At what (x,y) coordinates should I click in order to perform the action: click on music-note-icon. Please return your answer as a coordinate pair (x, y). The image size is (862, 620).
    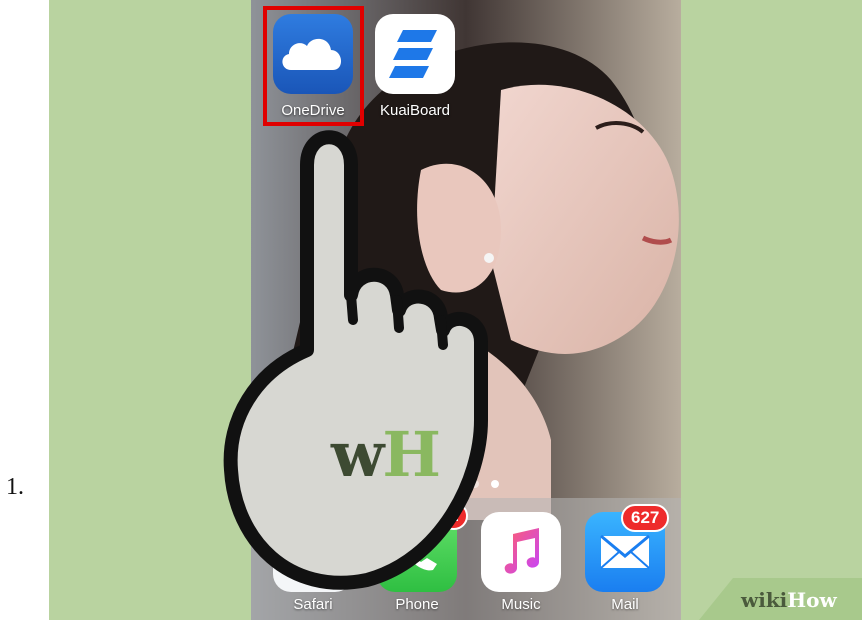
    Looking at the image, I should click on (521, 551).